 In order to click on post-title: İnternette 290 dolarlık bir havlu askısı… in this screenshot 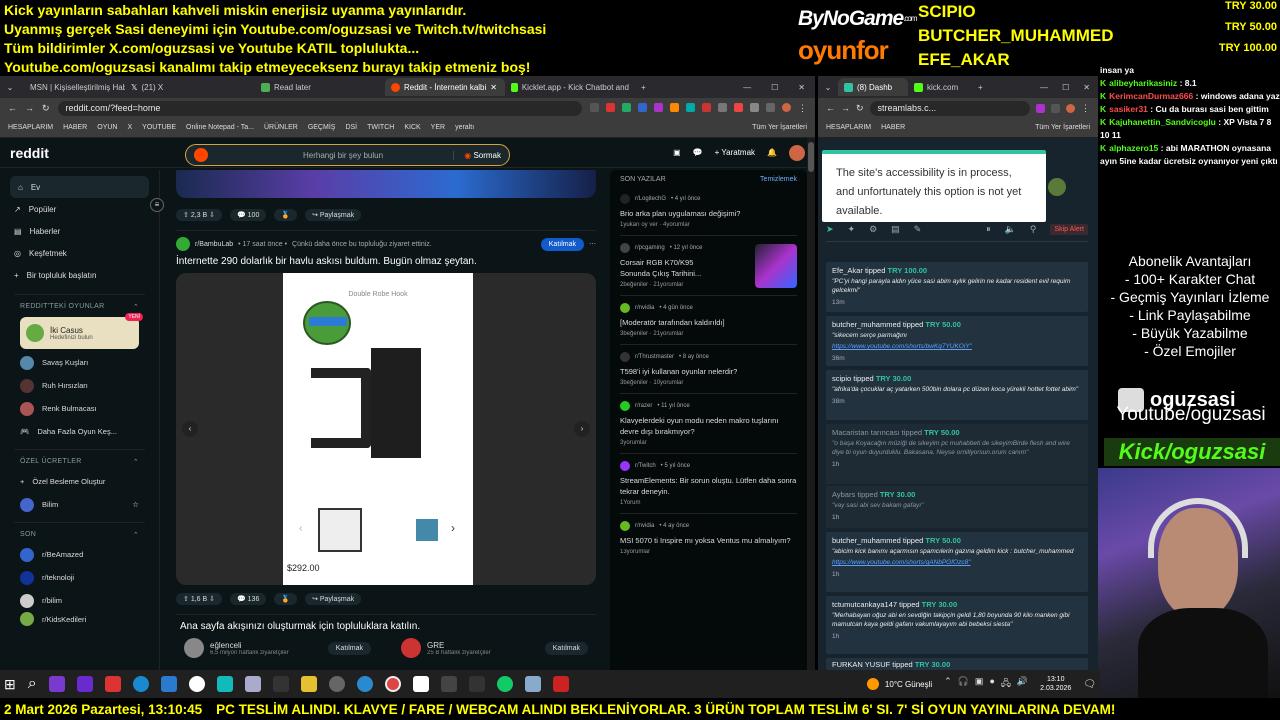, I will do `click(386, 261)`.